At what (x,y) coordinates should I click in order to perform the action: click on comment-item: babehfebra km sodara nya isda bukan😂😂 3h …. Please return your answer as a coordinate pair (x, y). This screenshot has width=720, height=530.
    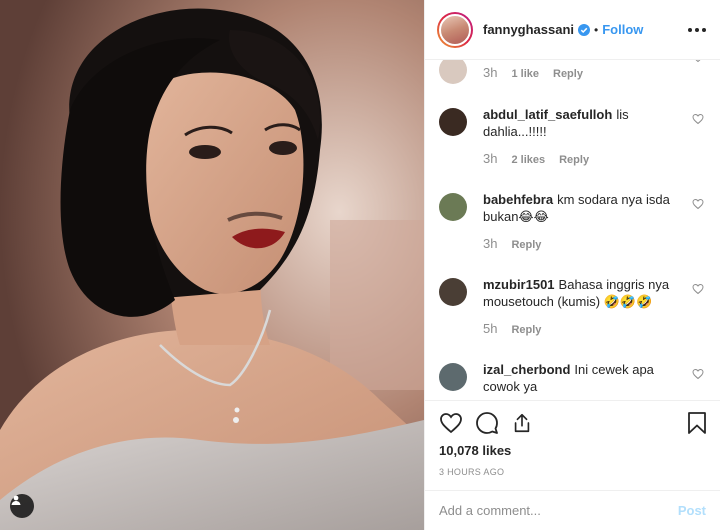
    Looking at the image, I should click on (571, 222).